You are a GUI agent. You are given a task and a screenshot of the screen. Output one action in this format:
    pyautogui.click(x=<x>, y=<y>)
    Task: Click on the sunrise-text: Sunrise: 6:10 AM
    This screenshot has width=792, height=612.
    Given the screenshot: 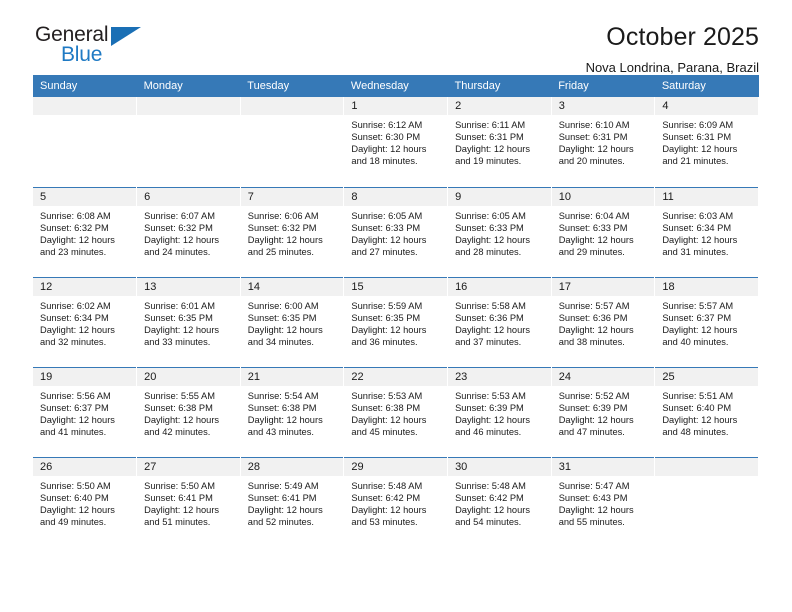 What is the action you would take?
    pyautogui.click(x=594, y=125)
    